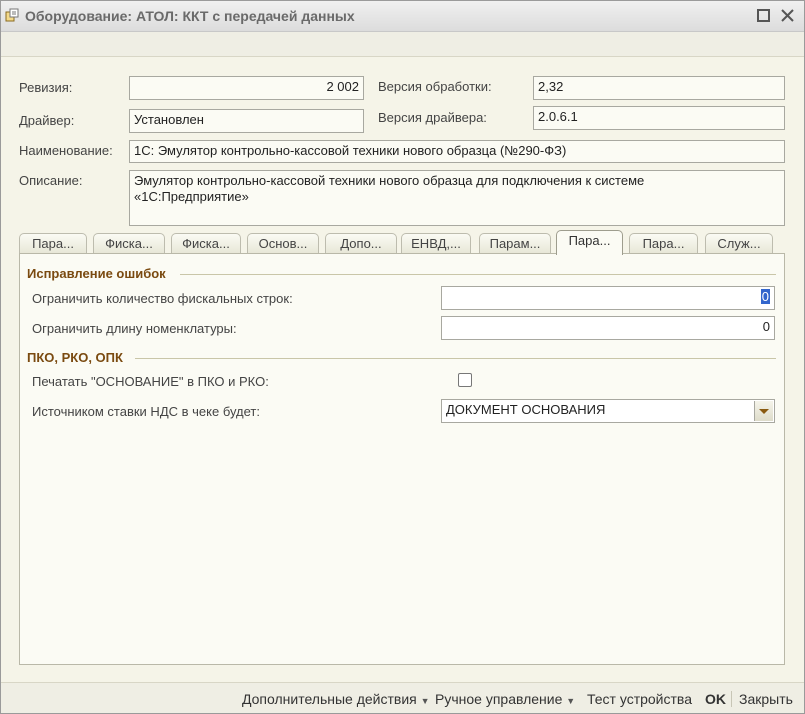  Describe the element at coordinates (435, 86) in the screenshot. I see `version-processing-label: Версия обработки:` at that location.